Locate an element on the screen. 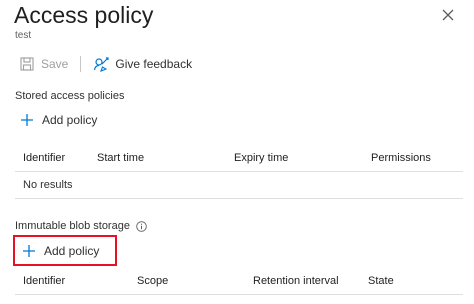  save-icon is located at coordinates (27, 64).